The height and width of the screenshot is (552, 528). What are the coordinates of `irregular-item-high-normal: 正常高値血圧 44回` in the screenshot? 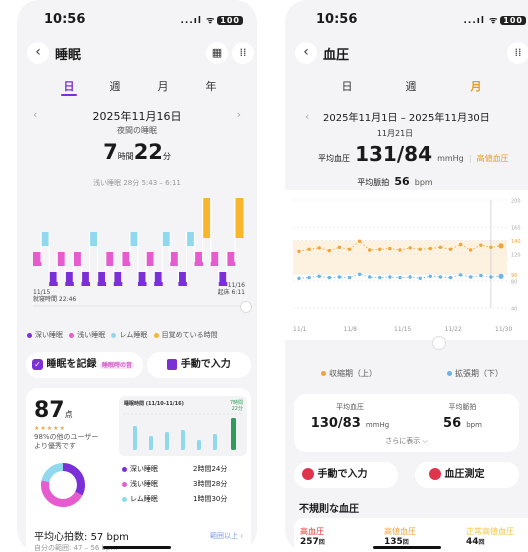 It's located at (497, 536).